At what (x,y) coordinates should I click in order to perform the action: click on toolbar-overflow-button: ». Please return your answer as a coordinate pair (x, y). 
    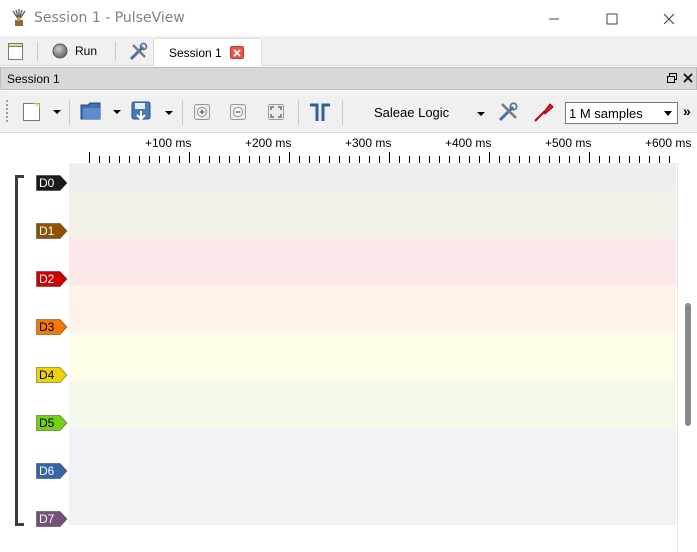
    Looking at the image, I should click on (687, 111).